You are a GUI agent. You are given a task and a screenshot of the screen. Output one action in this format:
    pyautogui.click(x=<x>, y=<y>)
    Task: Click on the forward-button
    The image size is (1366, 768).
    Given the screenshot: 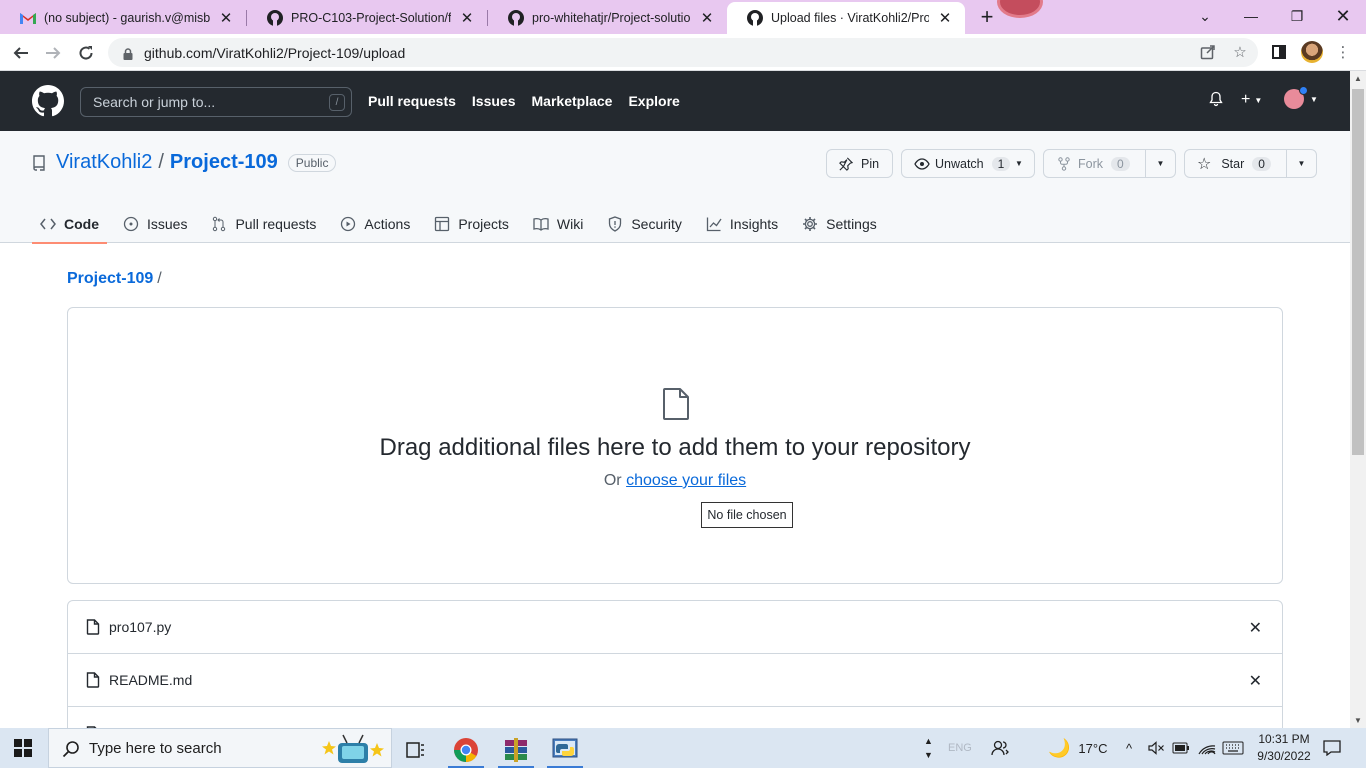 What is the action you would take?
    pyautogui.click(x=53, y=53)
    